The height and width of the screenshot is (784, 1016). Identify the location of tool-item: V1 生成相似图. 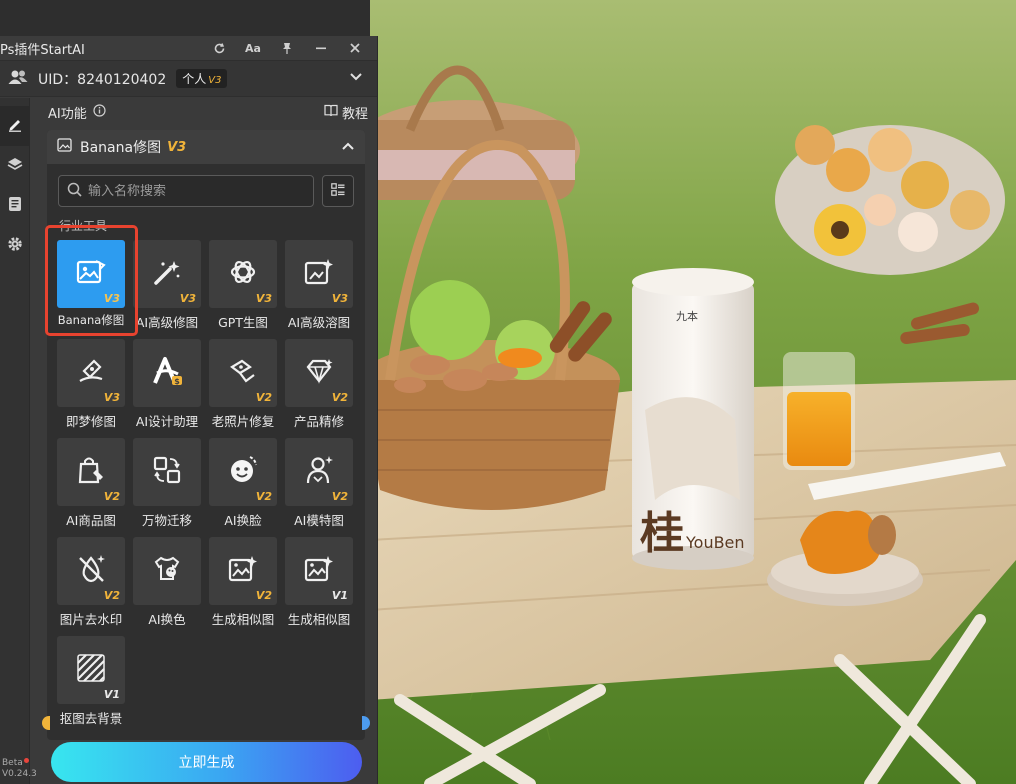
(319, 584).